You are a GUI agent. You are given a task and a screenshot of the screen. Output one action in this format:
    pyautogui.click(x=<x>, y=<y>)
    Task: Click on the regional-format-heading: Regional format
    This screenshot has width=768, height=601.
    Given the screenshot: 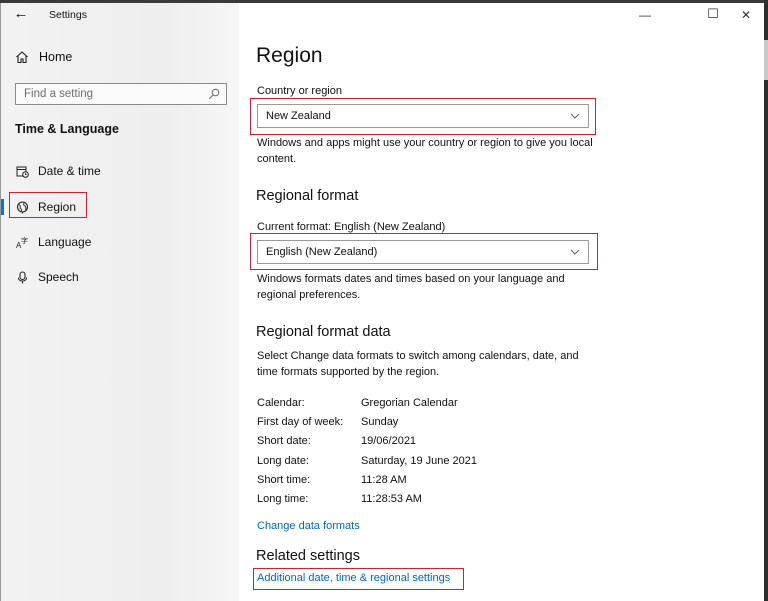 What is the action you would take?
    pyautogui.click(x=307, y=196)
    